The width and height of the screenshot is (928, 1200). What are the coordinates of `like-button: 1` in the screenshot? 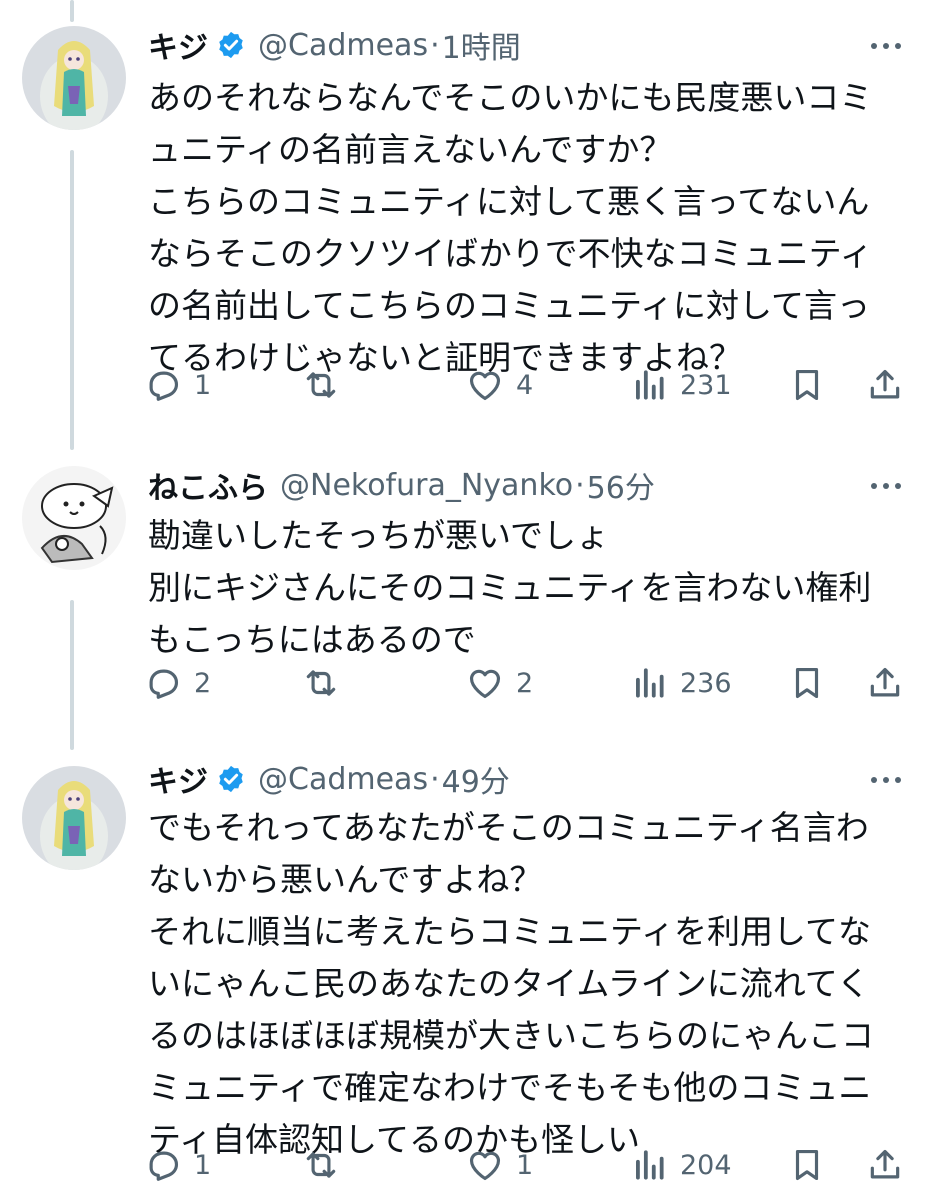 It's located at (499, 1165).